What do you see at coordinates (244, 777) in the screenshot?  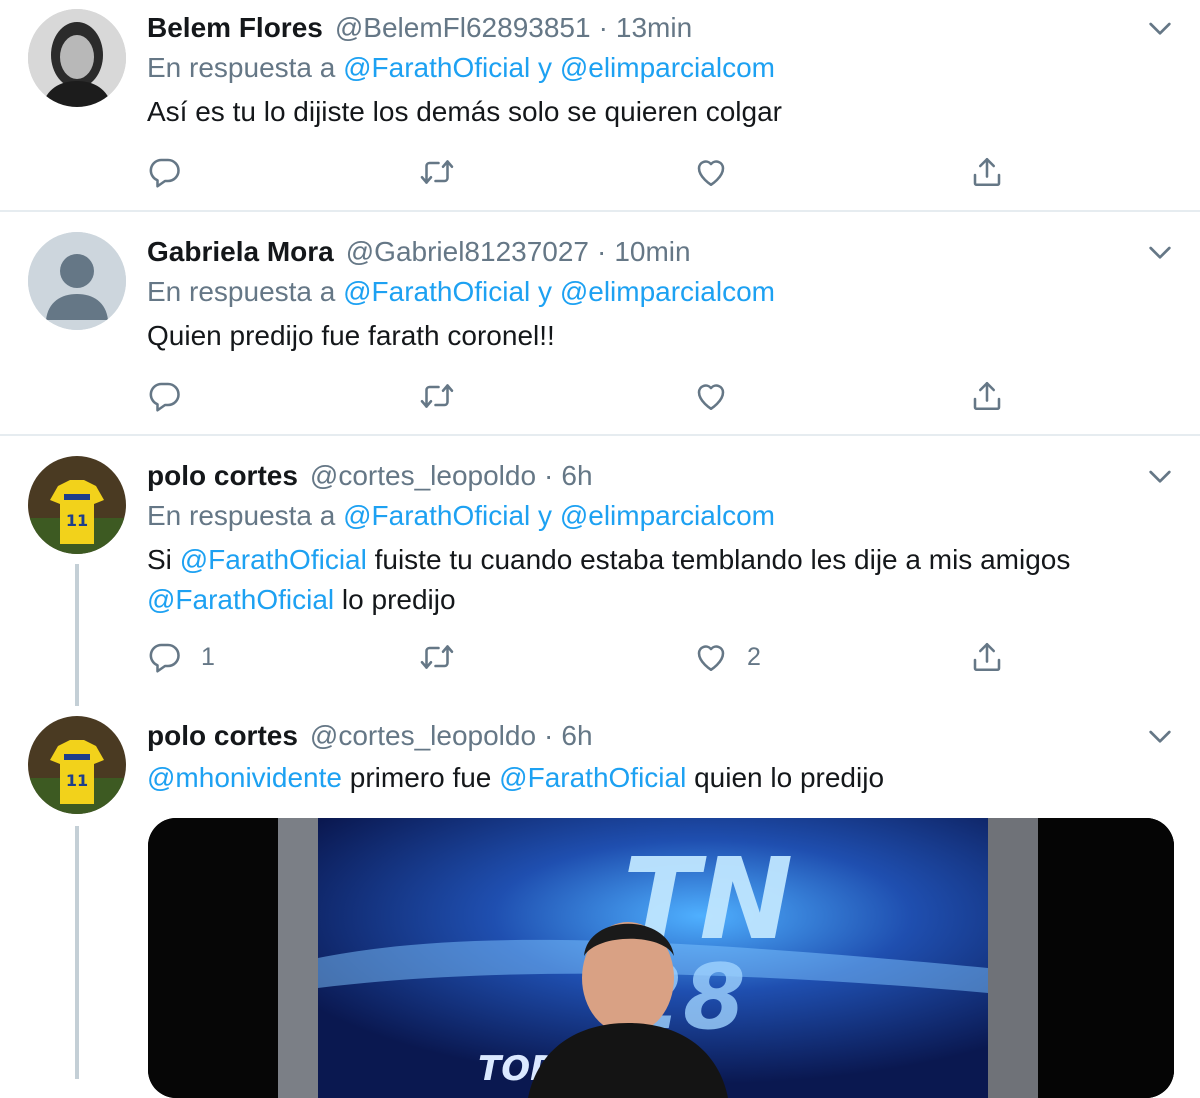 I see `mention-link: @mhonividente` at bounding box center [244, 777].